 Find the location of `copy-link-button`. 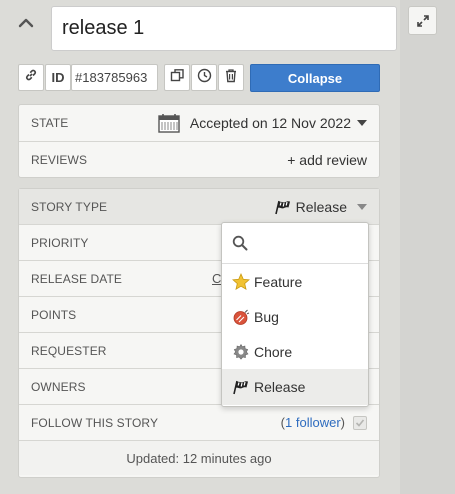

copy-link-button is located at coordinates (31, 77).